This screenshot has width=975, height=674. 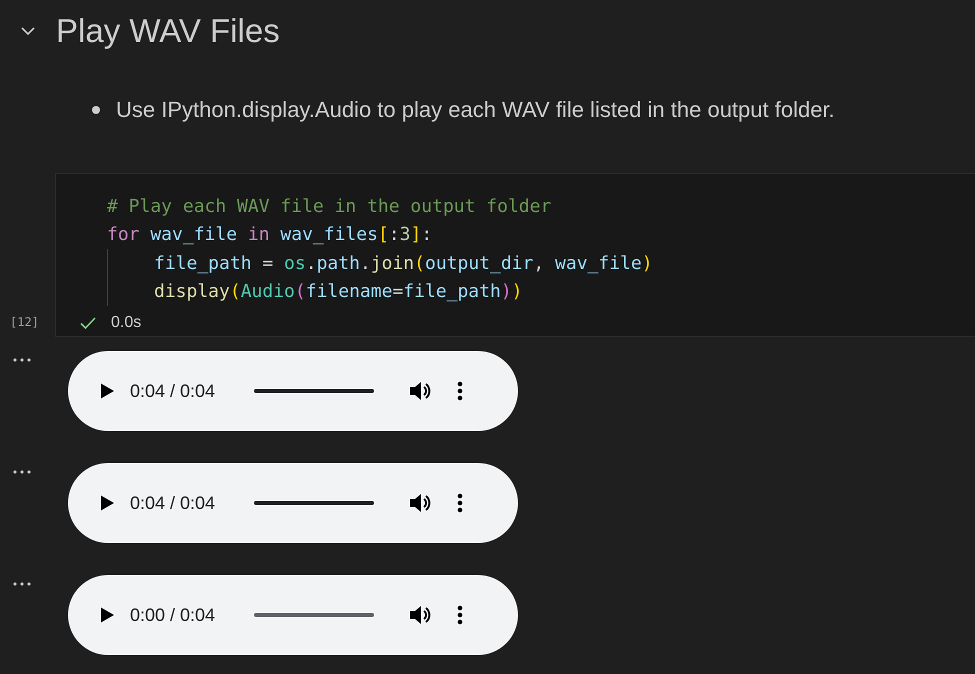 I want to click on section-heading: Play WAV Files, so click(x=168, y=31).